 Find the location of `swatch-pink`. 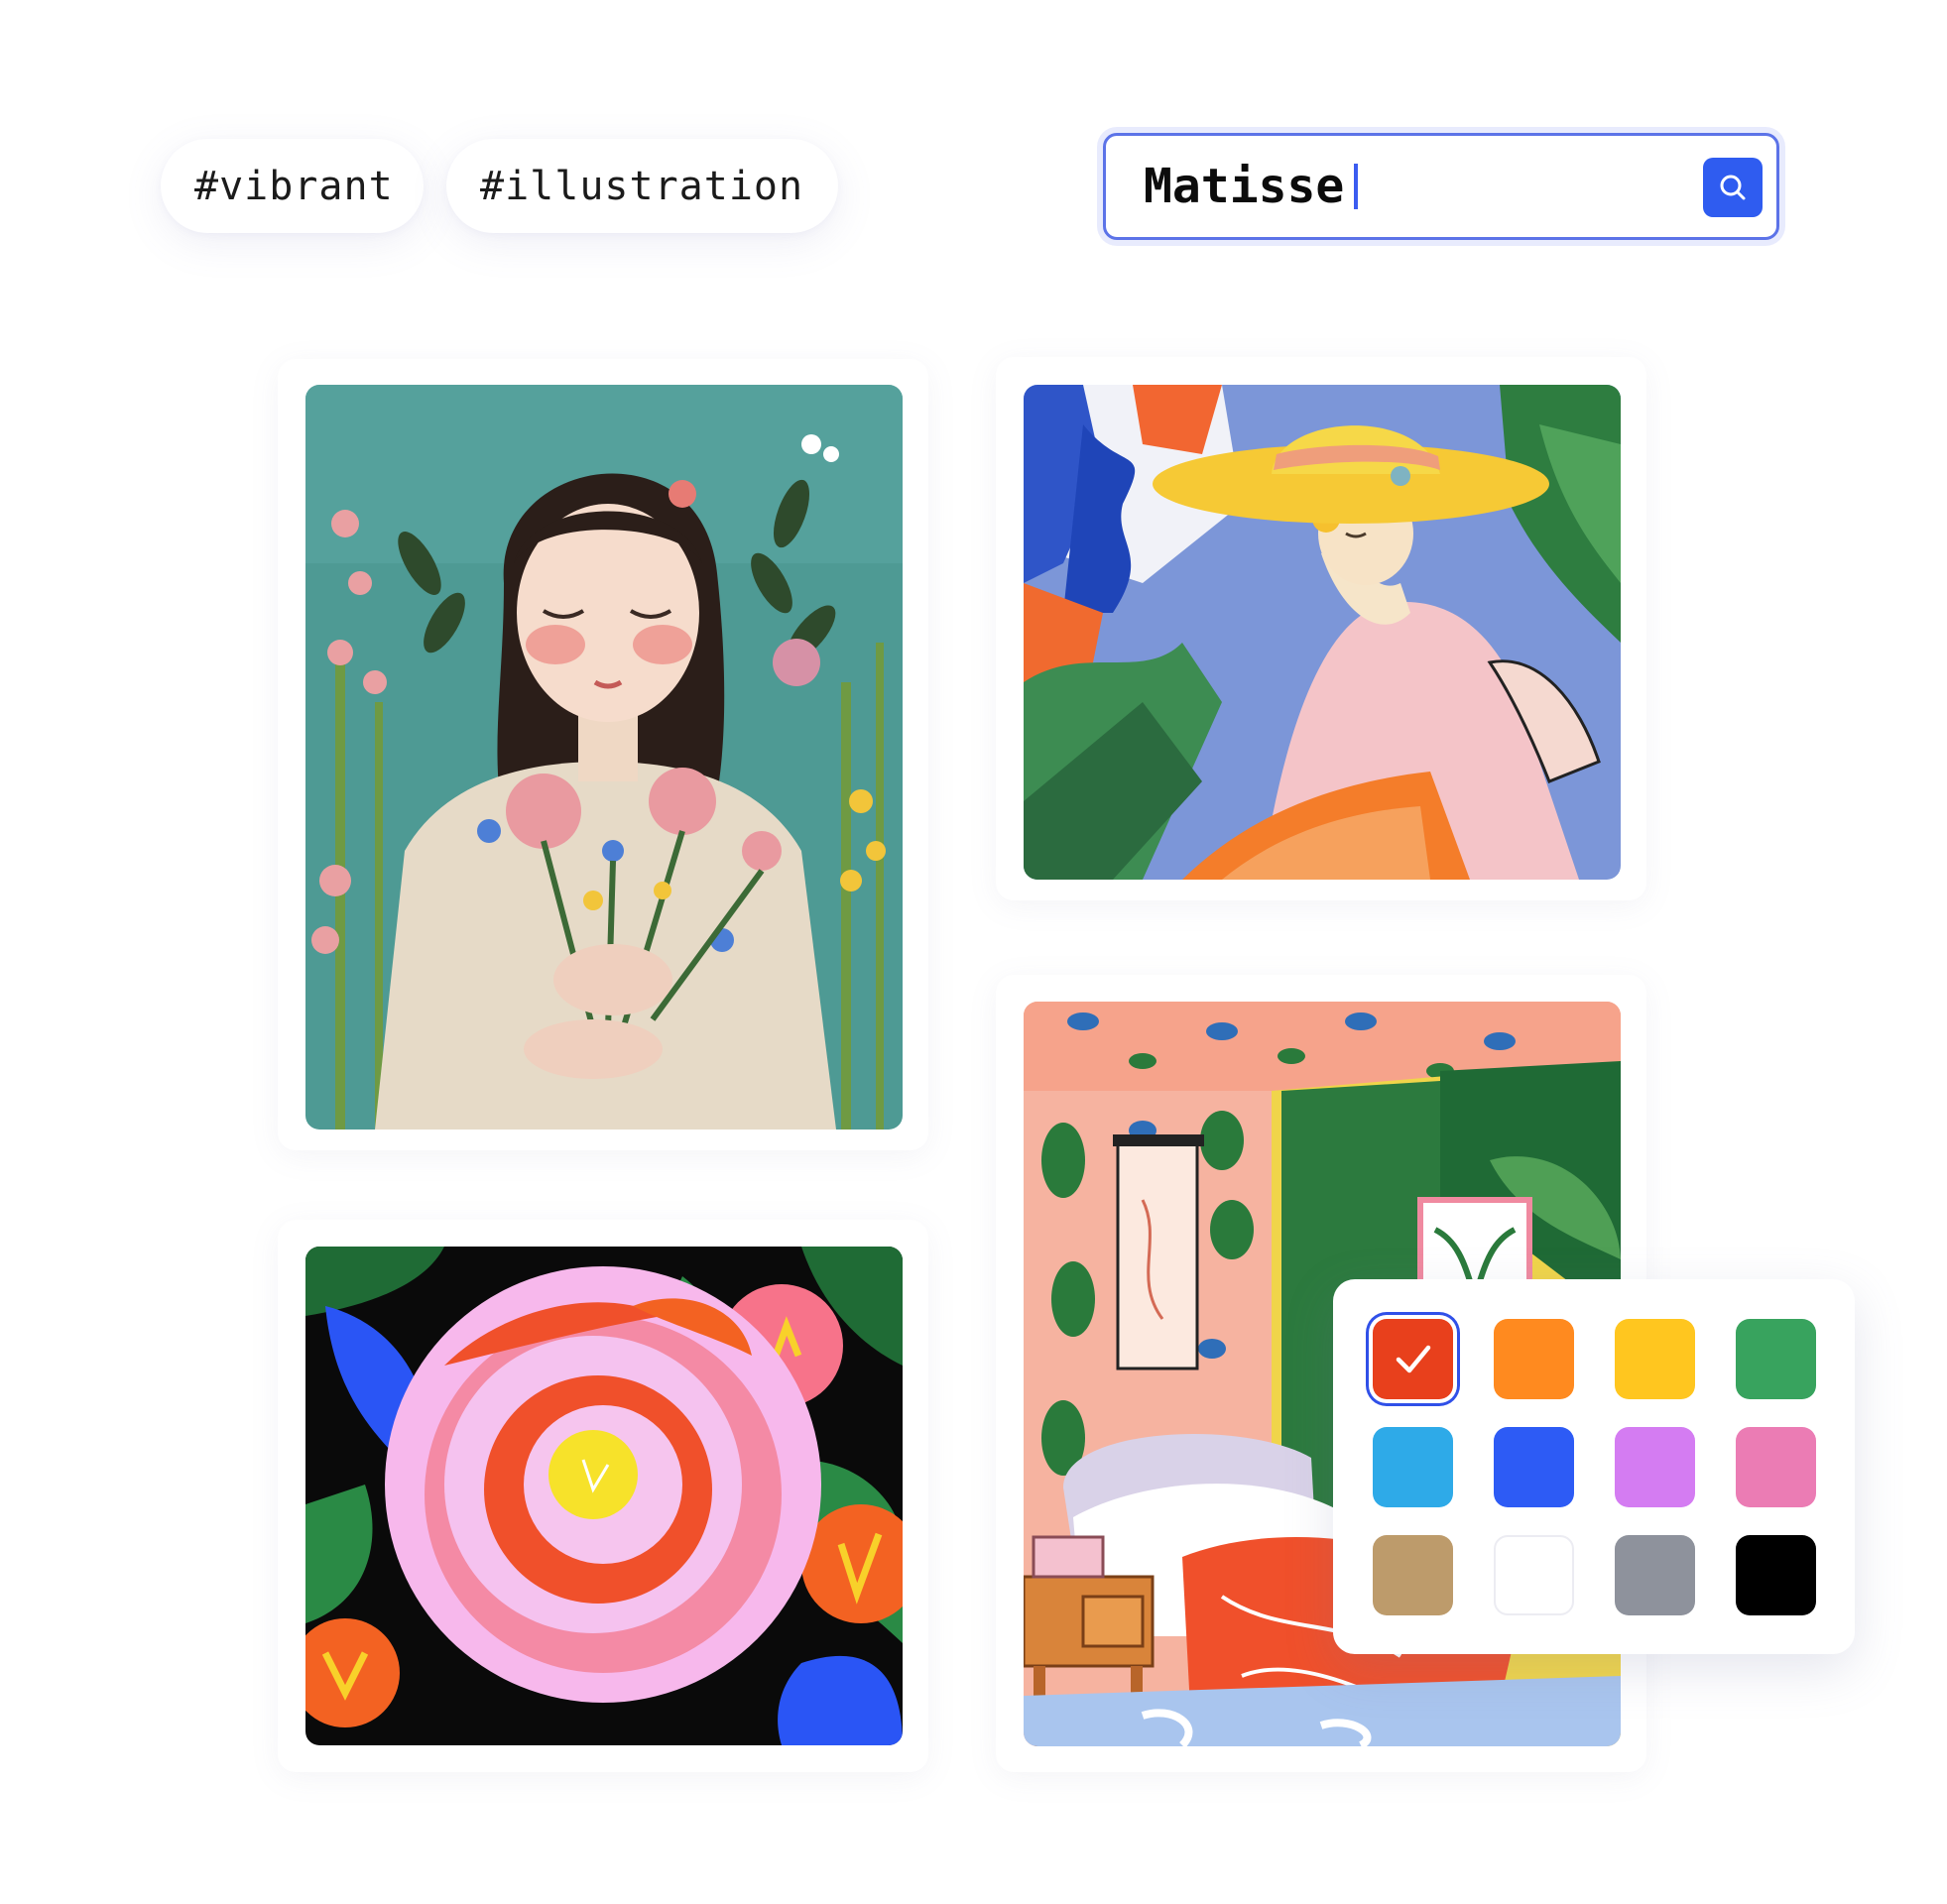

swatch-pink is located at coordinates (1776, 1467).